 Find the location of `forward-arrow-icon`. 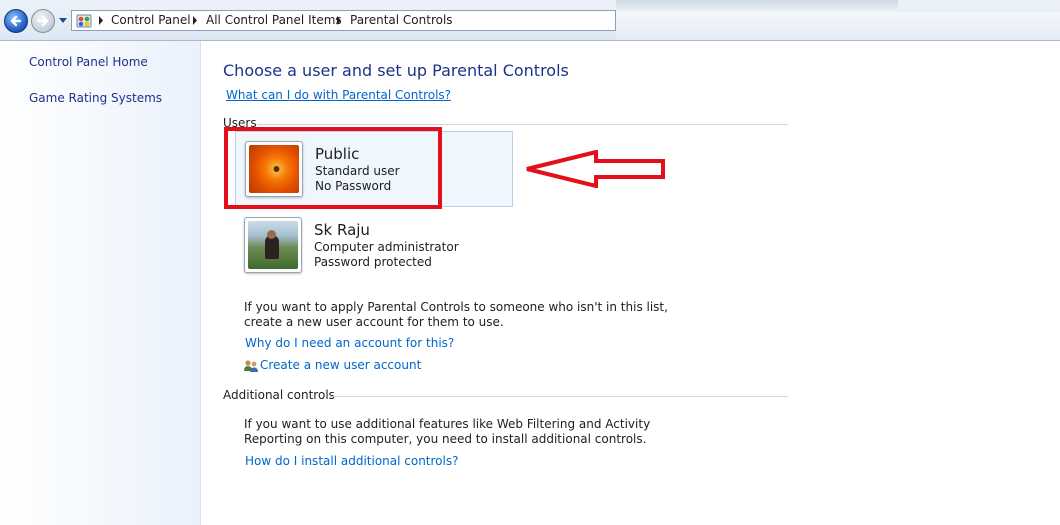

forward-arrow-icon is located at coordinates (43, 21).